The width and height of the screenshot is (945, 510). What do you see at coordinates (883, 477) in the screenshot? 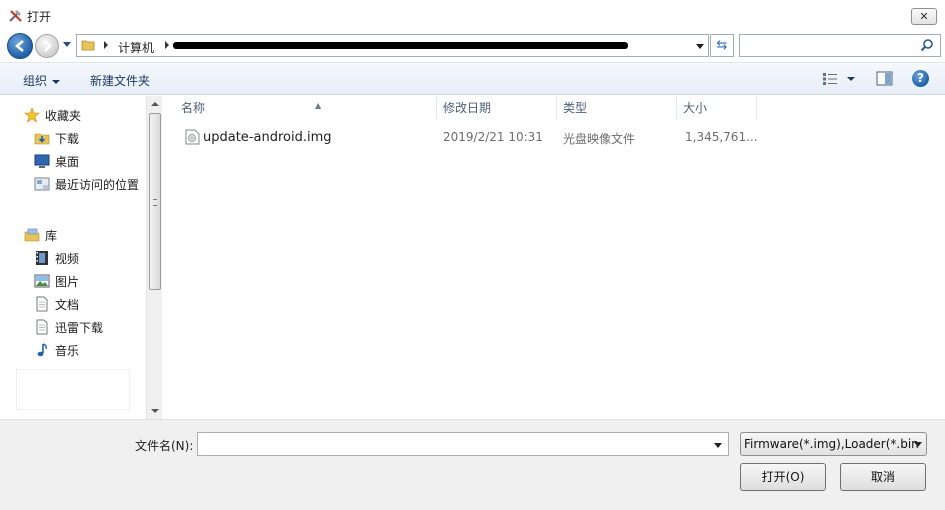
I see `cancel-button: 取消` at bounding box center [883, 477].